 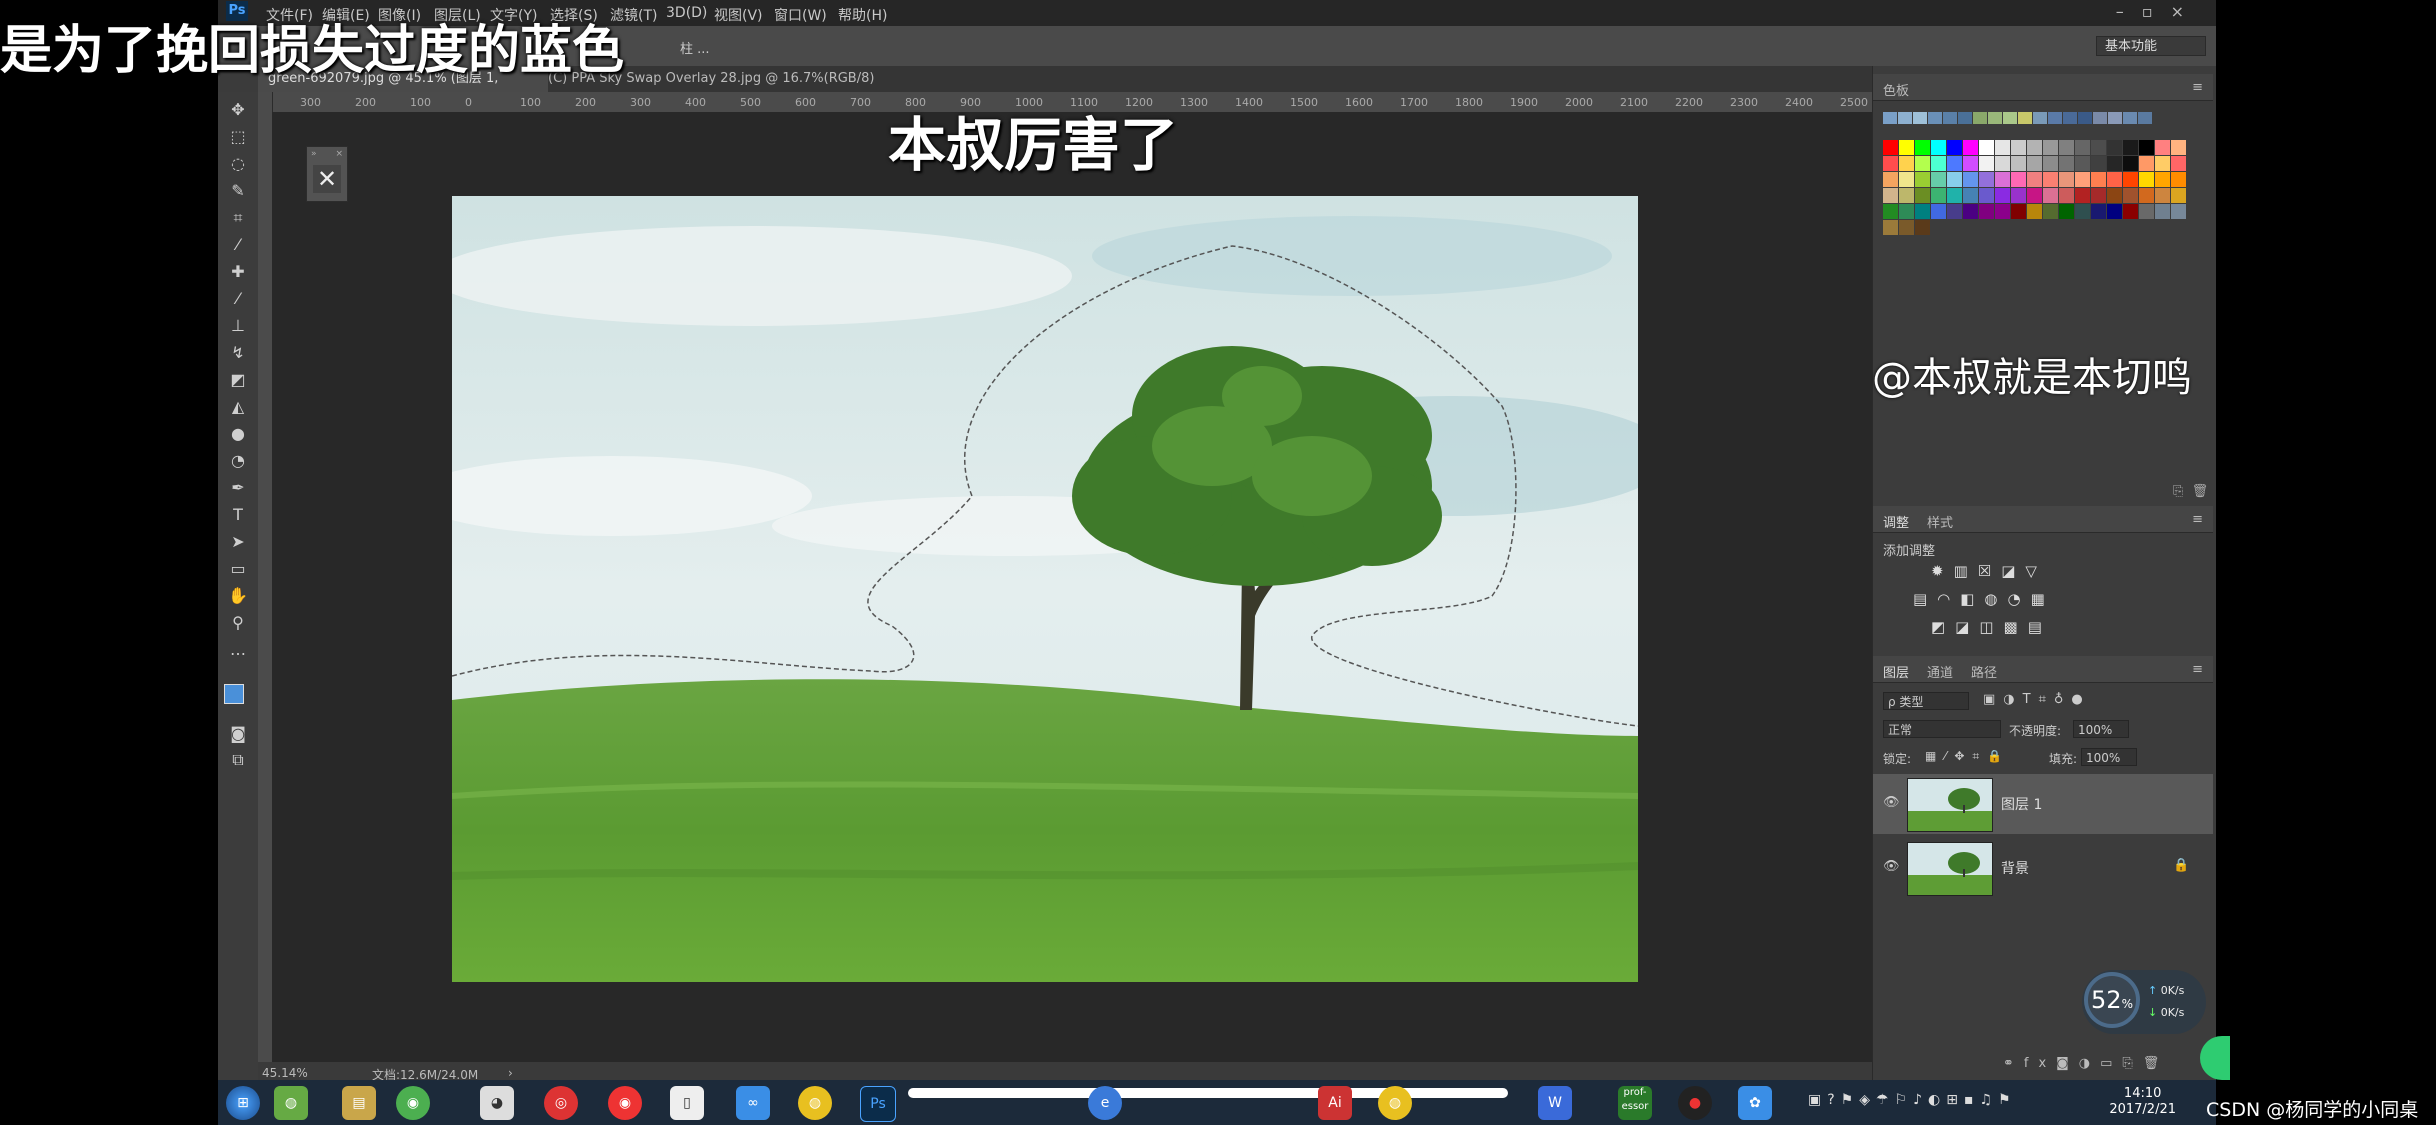 I want to click on close-icon: ×, so click(x=2186, y=11).